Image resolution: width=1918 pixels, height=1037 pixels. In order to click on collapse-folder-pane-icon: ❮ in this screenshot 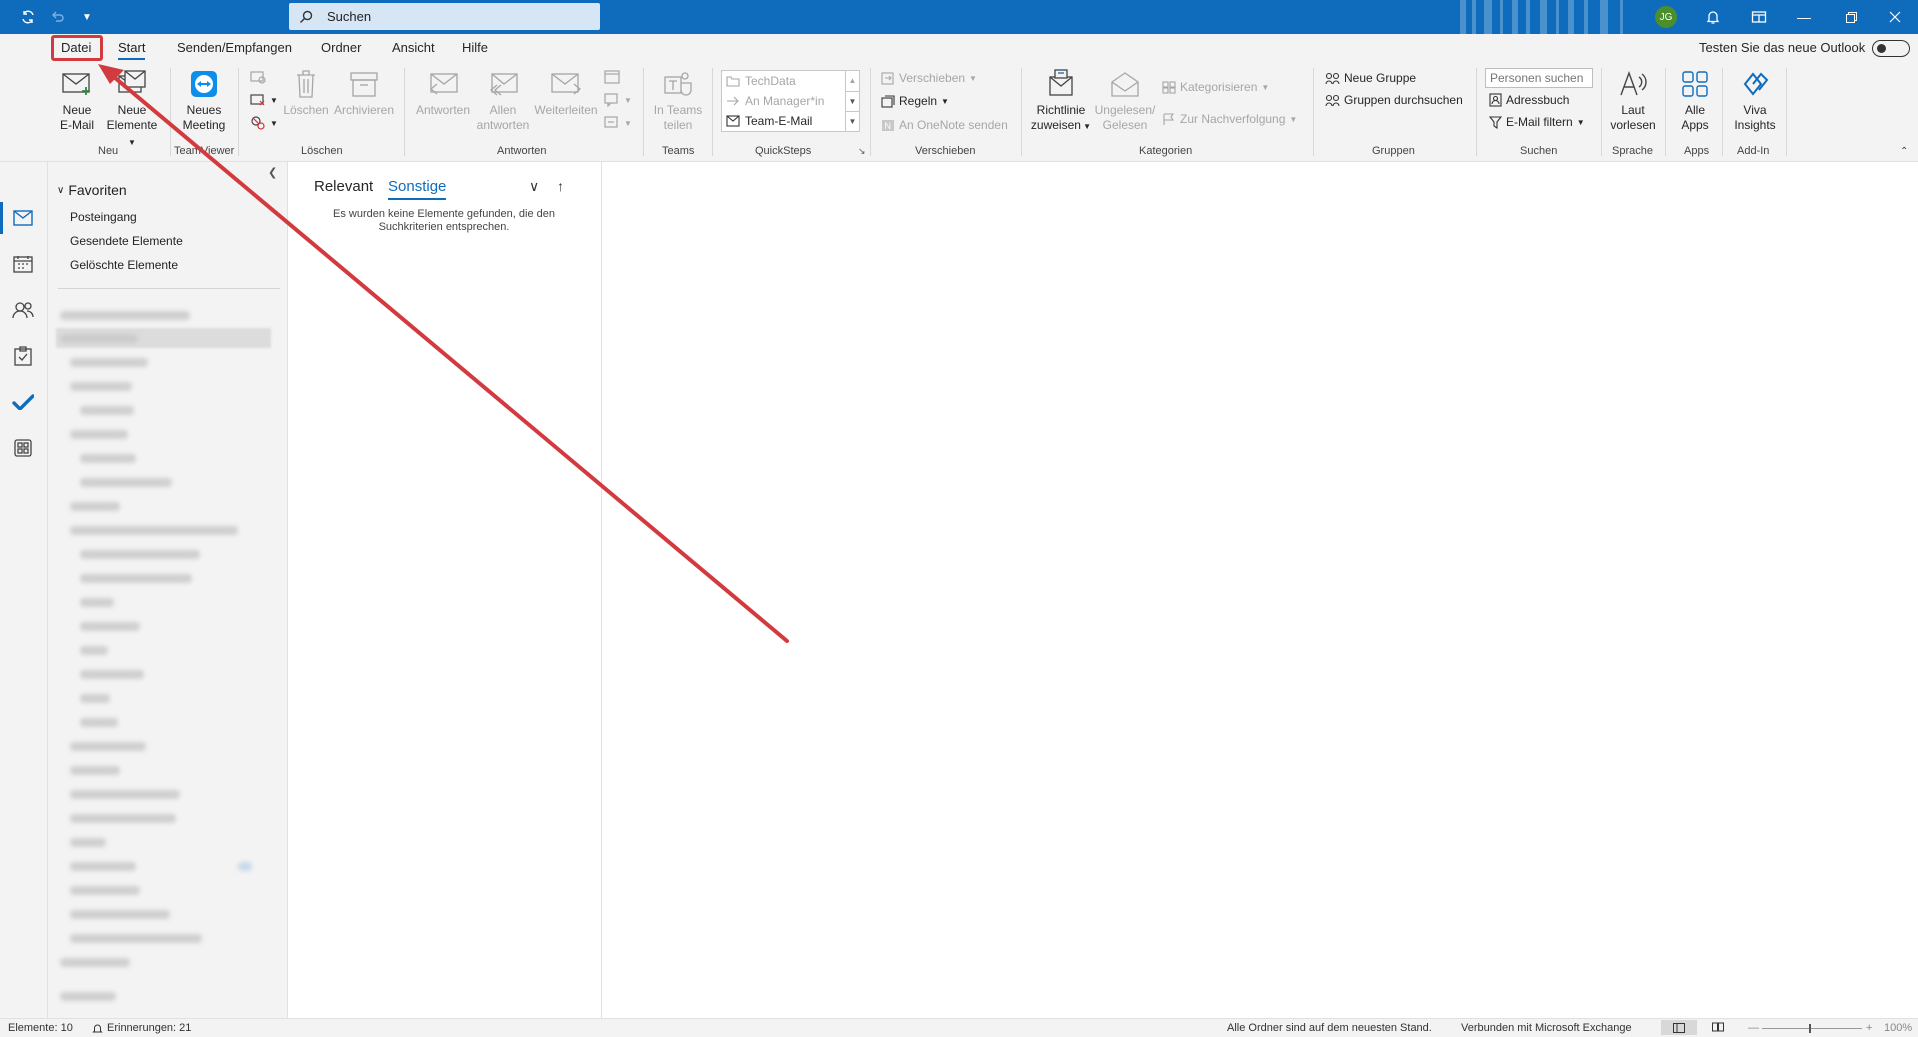, I will do `click(272, 172)`.